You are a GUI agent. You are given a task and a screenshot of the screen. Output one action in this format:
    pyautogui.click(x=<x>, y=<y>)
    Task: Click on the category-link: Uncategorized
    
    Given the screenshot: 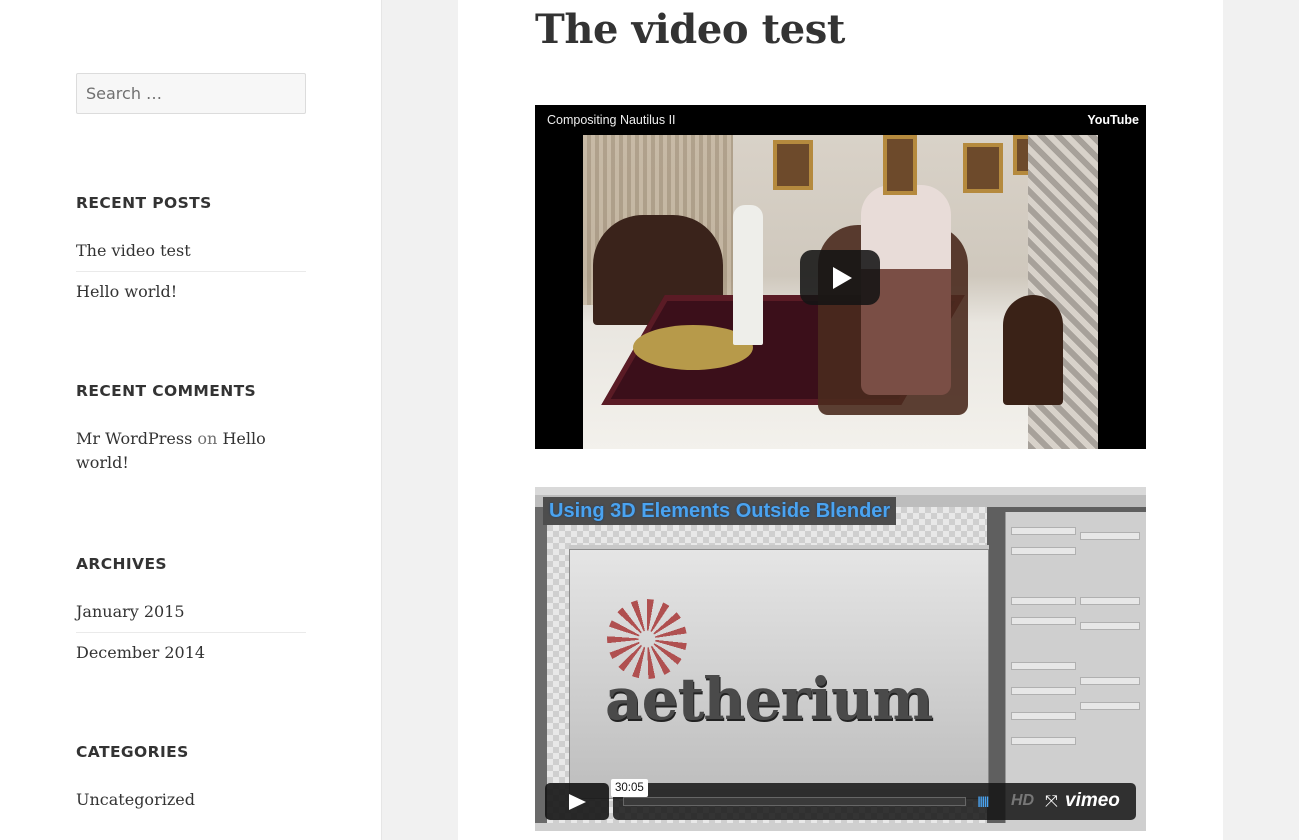 What is the action you would take?
    pyautogui.click(x=191, y=800)
    